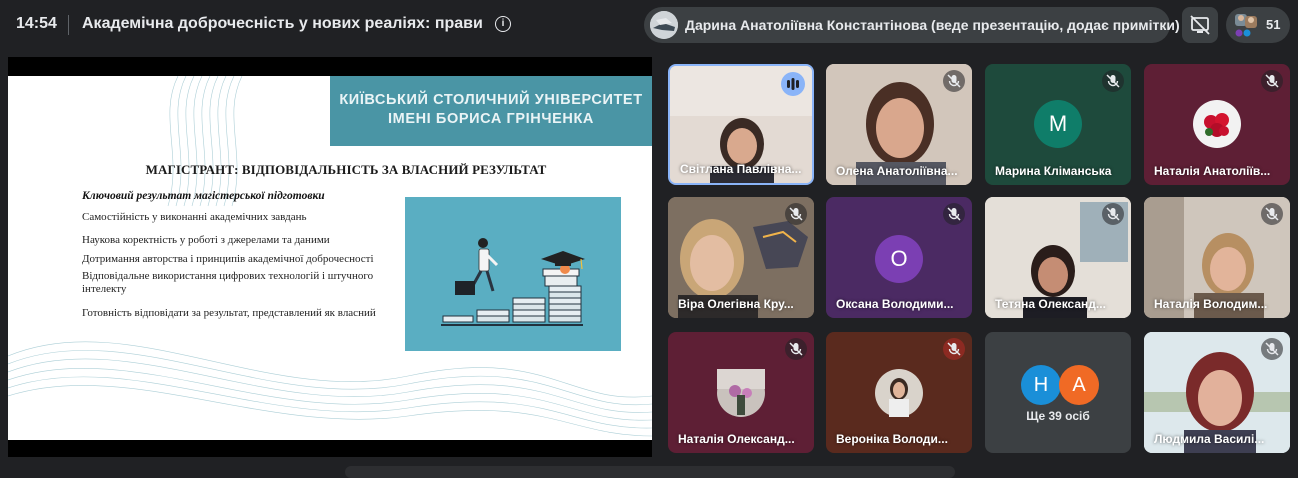 The height and width of the screenshot is (478, 1298). What do you see at coordinates (1053, 171) in the screenshot?
I see `participant-name: Марина Кліманська` at bounding box center [1053, 171].